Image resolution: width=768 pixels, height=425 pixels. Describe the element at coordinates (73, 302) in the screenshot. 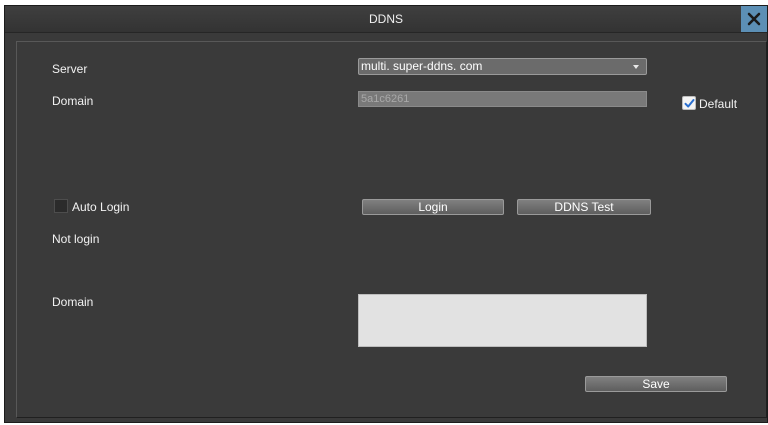

I see `result-domain-label: Domain` at that location.